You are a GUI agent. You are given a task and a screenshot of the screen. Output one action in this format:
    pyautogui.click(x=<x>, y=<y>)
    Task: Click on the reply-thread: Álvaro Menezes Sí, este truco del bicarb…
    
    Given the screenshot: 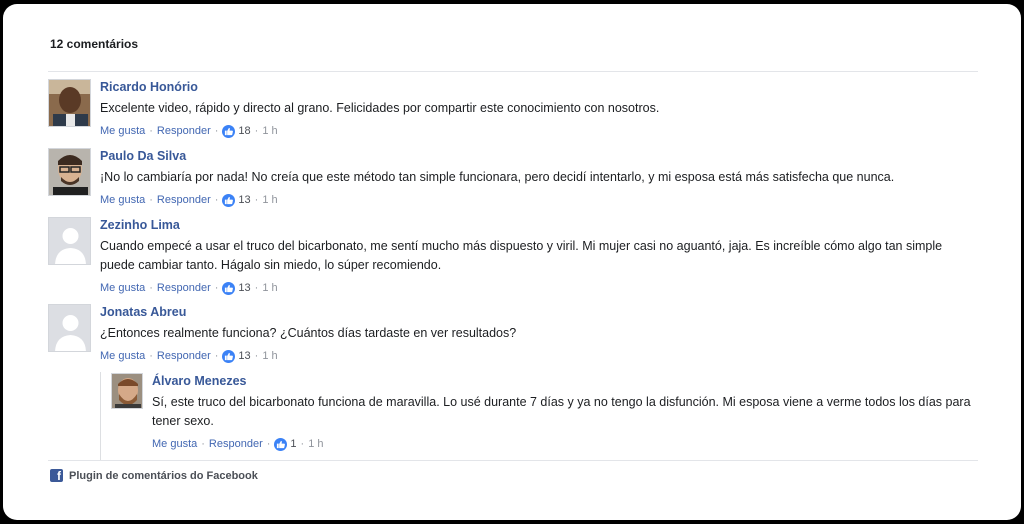 What is the action you would take?
    pyautogui.click(x=539, y=416)
    